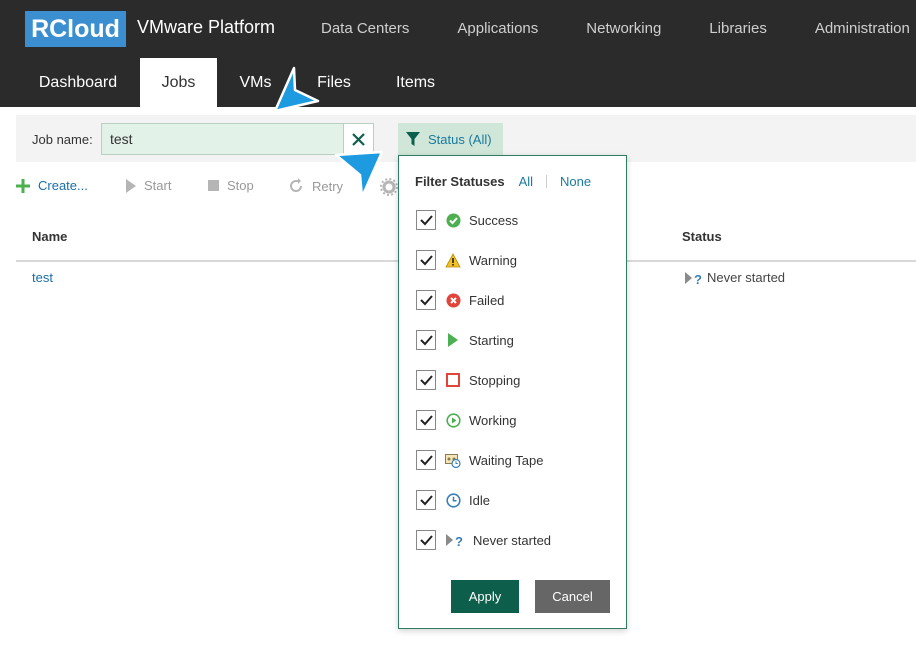 The width and height of the screenshot is (916, 653). Describe the element at coordinates (623, 28) in the screenshot. I see `nav-networking: Networking` at that location.